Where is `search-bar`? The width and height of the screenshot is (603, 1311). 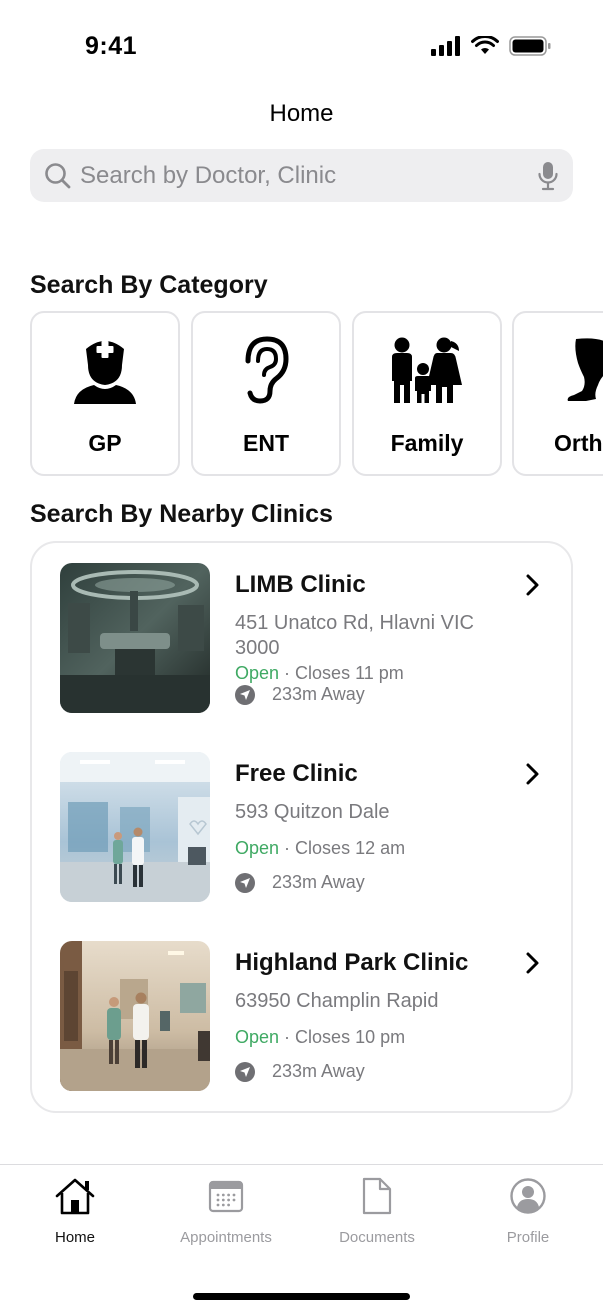 search-bar is located at coordinates (301, 175).